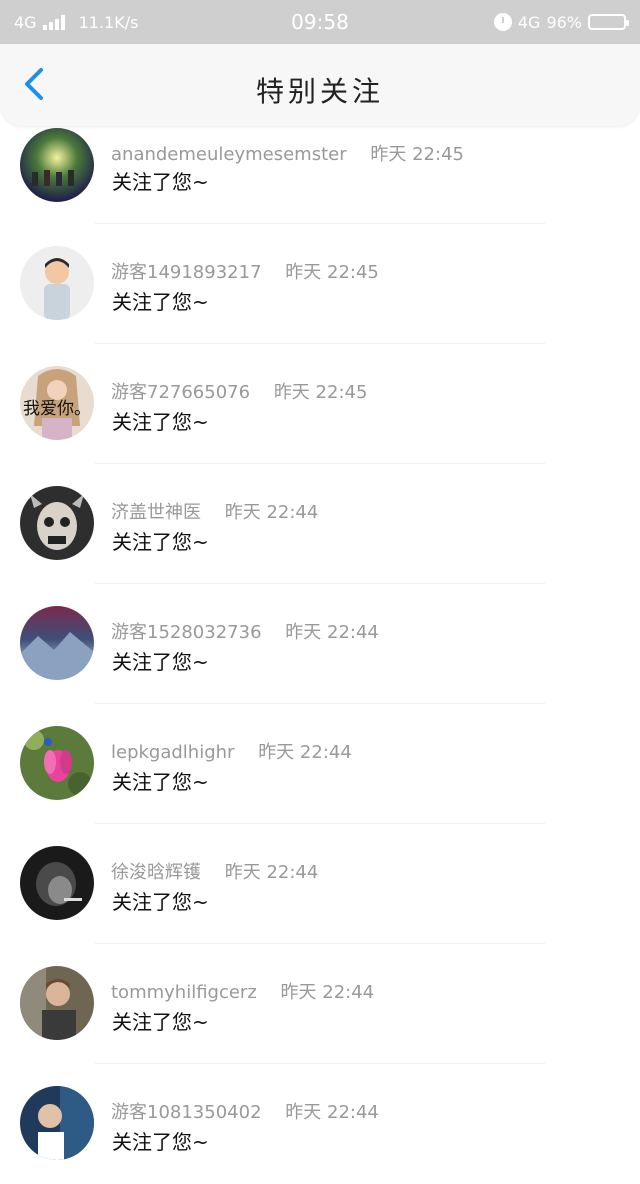 This screenshot has height=1184, width=640. What do you see at coordinates (186, 632) in the screenshot?
I see `user-name: 游客1528032736` at bounding box center [186, 632].